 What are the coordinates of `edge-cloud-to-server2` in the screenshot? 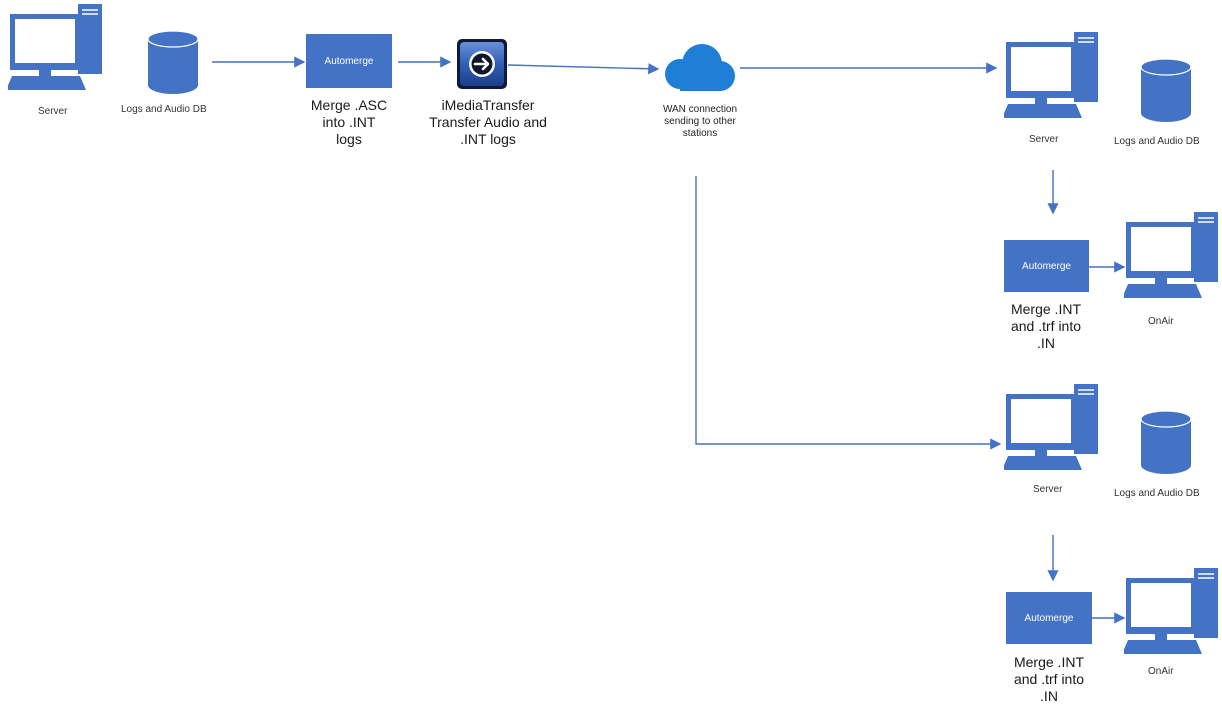 It's located at (848, 313).